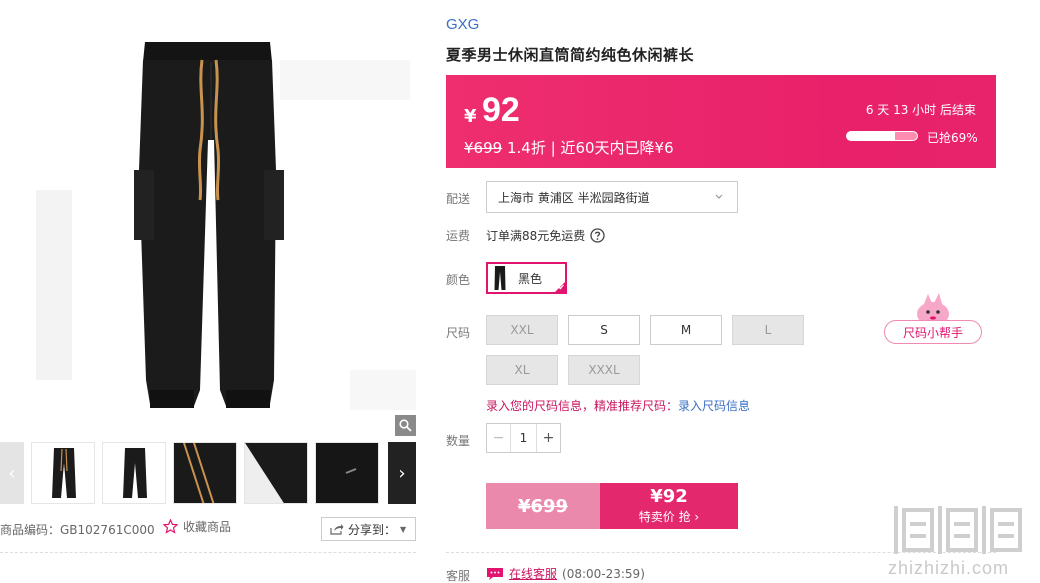 Image resolution: width=1040 pixels, height=583 pixels. I want to click on chat-icon, so click(495, 573).